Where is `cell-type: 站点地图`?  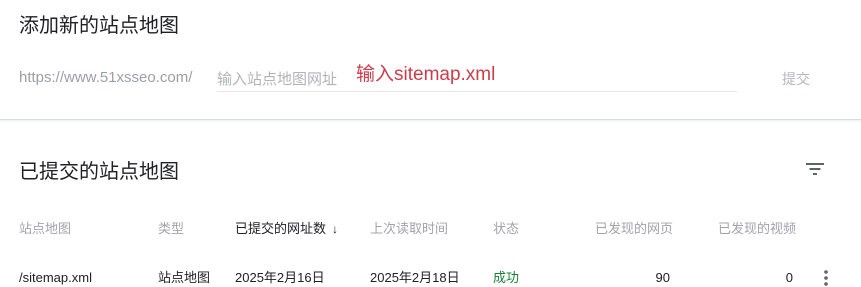
cell-type: 站点地图 is located at coordinates (184, 277).